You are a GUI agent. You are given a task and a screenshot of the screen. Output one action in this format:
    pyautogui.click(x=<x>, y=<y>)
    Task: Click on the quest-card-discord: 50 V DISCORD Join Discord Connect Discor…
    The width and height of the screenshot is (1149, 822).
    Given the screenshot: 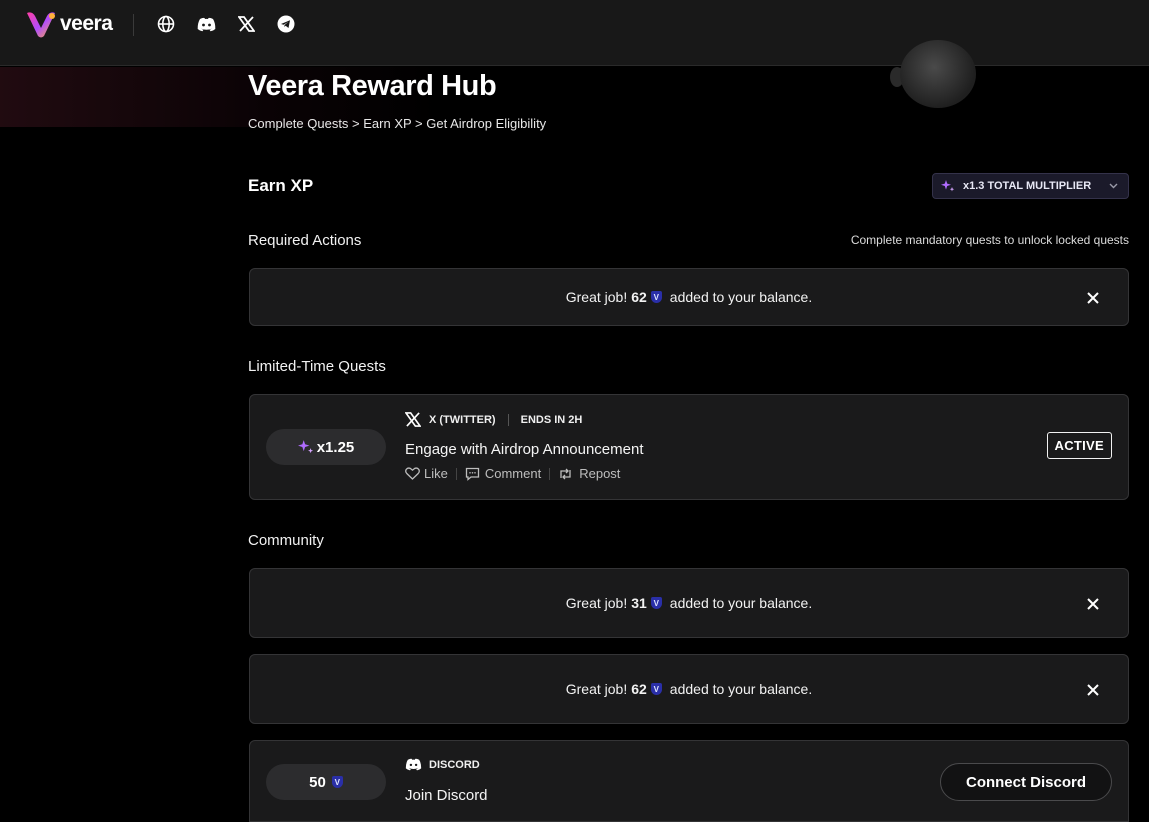 What is the action you would take?
    pyautogui.click(x=689, y=781)
    